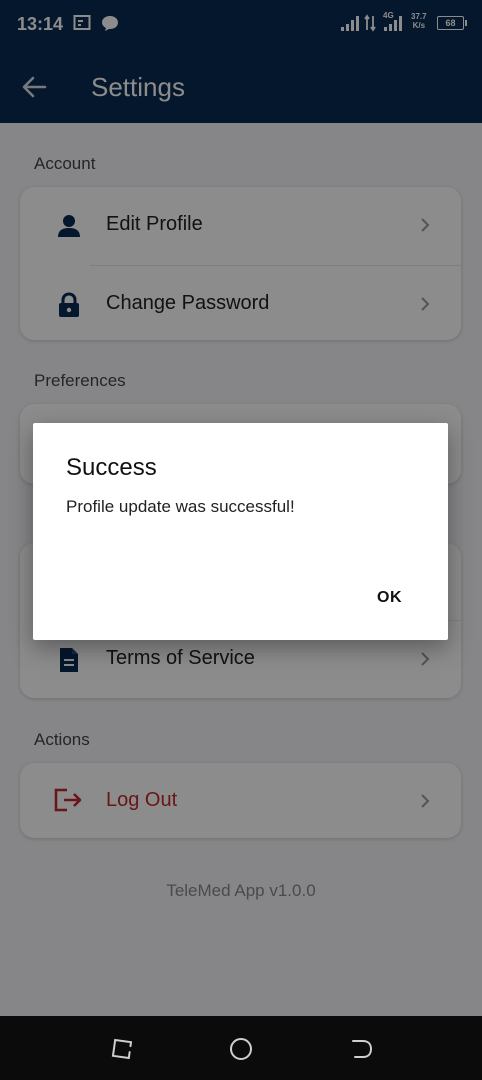 The image size is (482, 1080). I want to click on ok-button: OK, so click(389, 598).